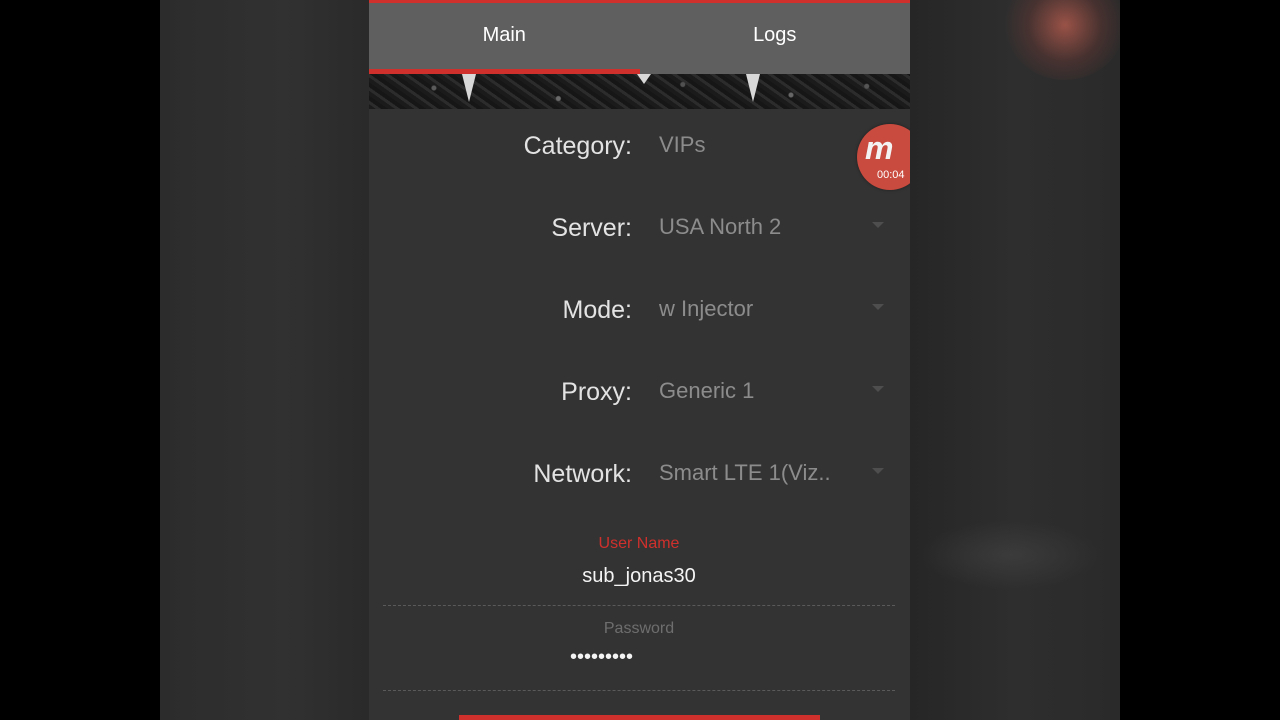 The height and width of the screenshot is (720, 1280). I want to click on category-value: VIPs, so click(682, 144).